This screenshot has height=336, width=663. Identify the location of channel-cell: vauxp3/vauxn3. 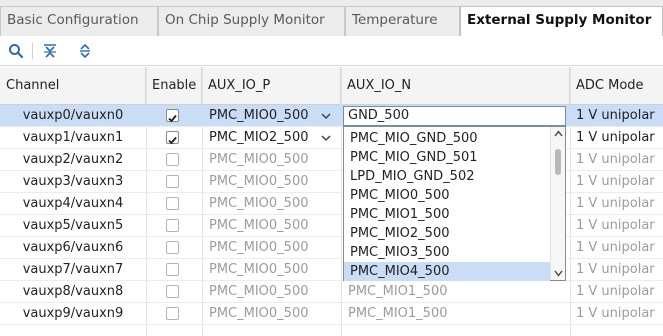
(73, 181).